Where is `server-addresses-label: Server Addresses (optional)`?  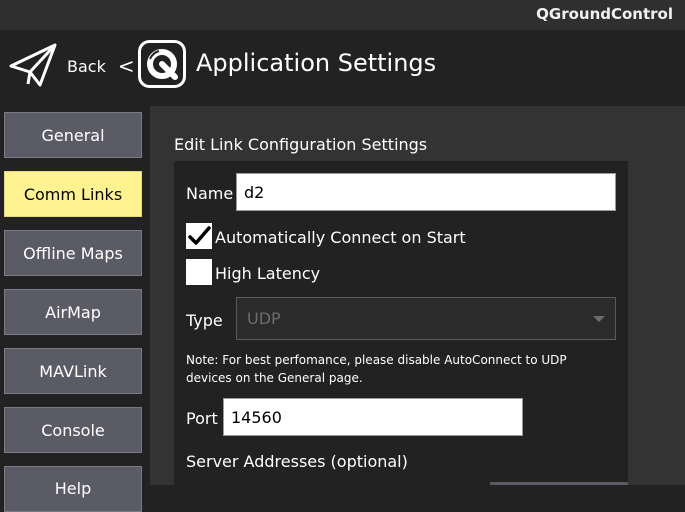
server-addresses-label: Server Addresses (optional) is located at coordinates (297, 461).